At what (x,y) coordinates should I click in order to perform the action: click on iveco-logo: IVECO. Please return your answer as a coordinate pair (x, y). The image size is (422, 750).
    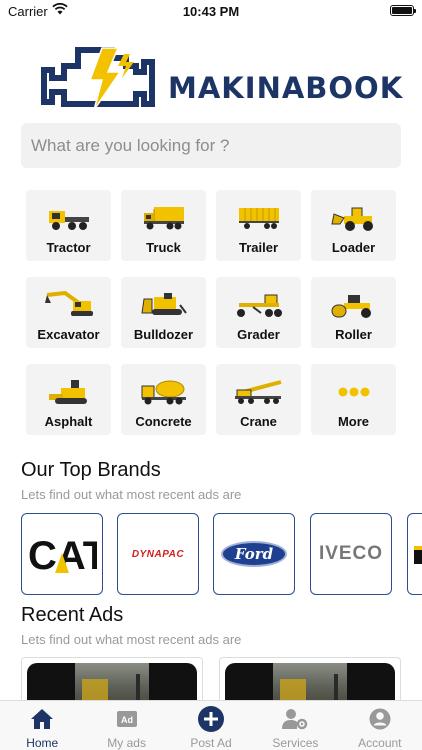
    Looking at the image, I should click on (351, 553).